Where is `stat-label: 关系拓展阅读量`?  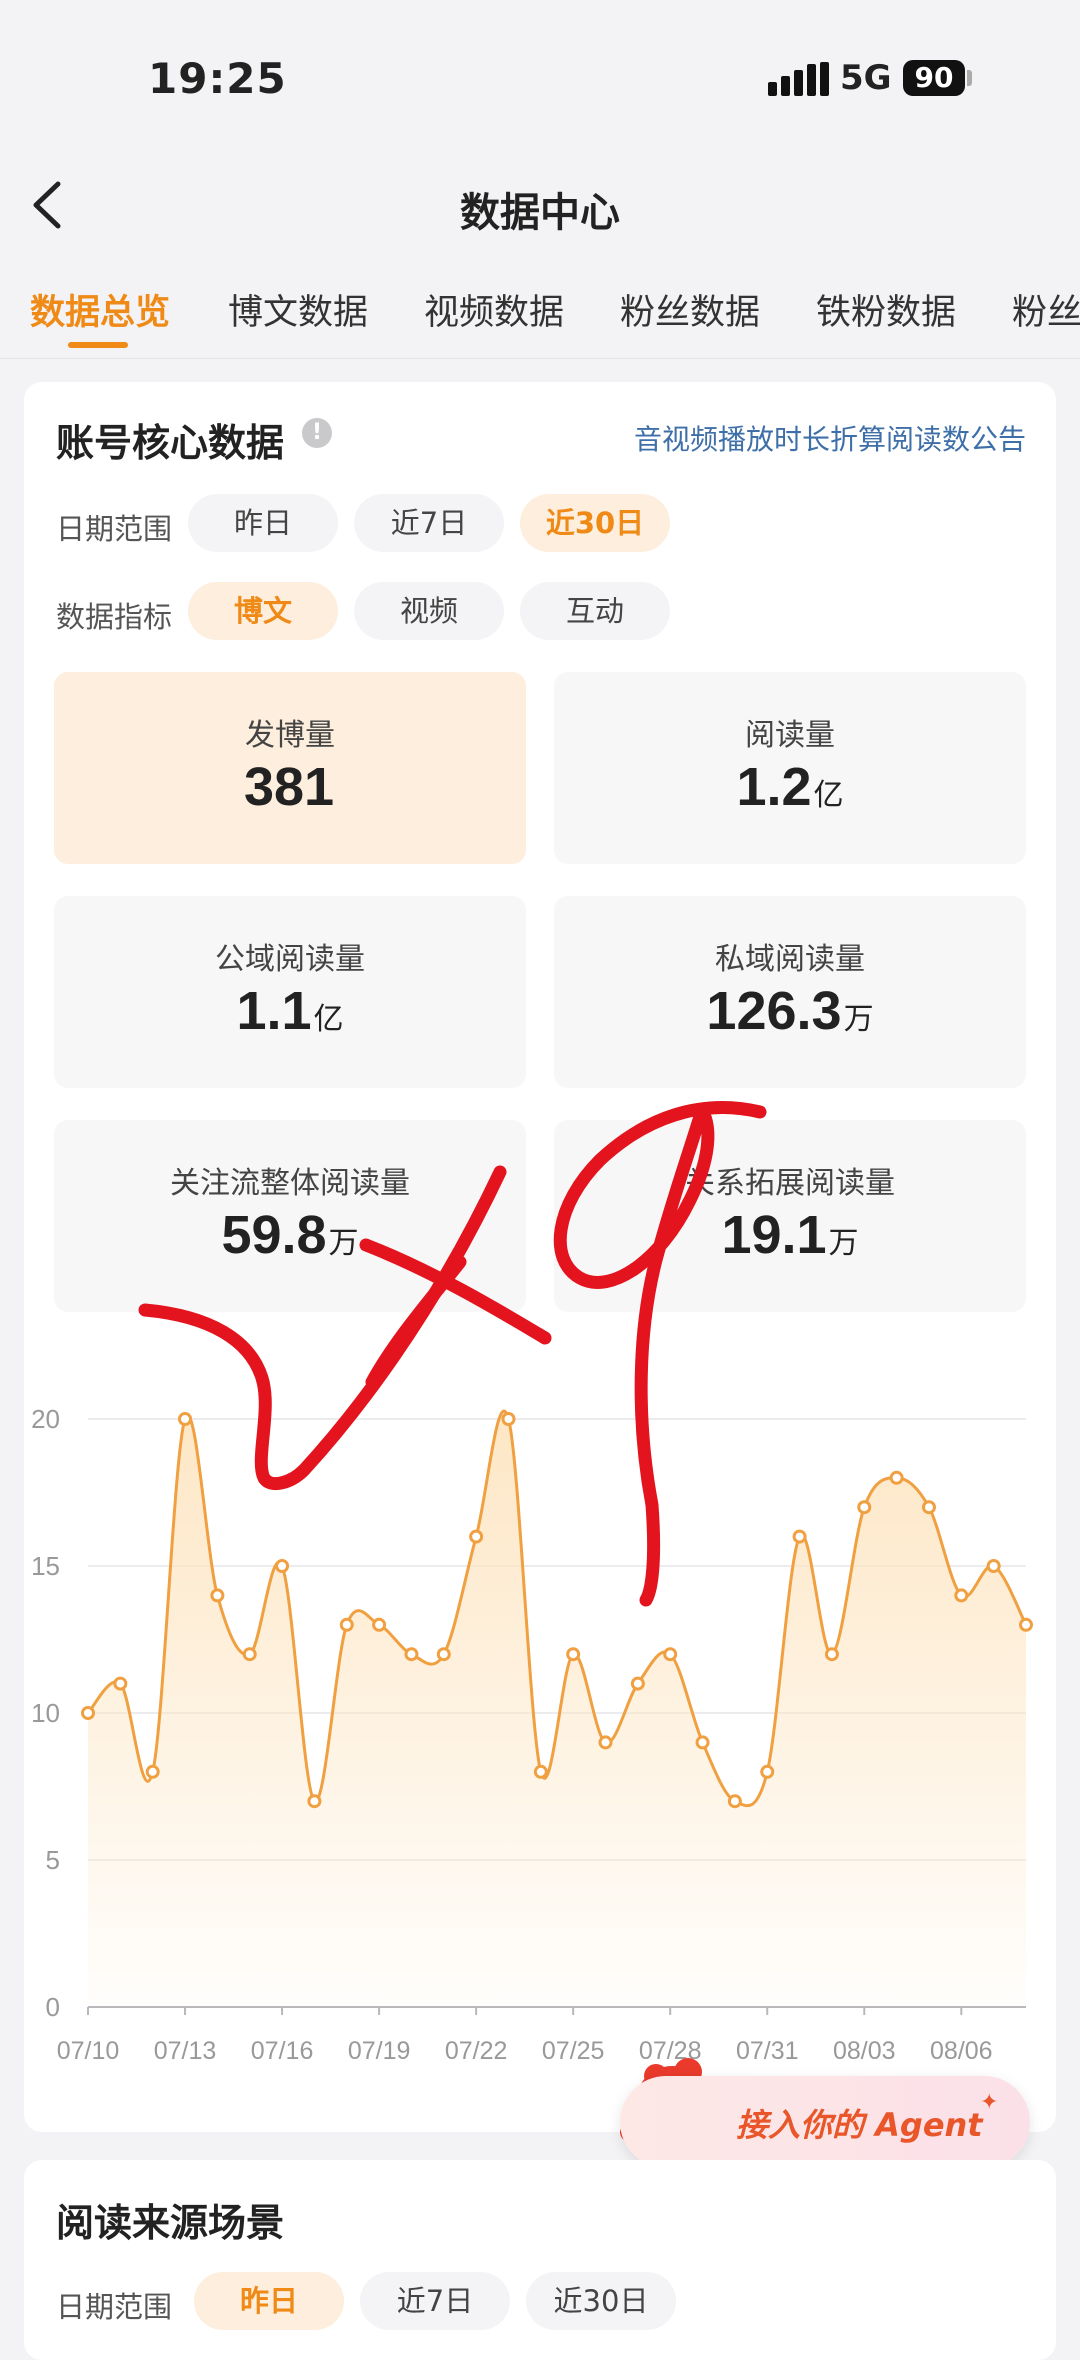
stat-label: 关系拓展阅读量 is located at coordinates (790, 1183).